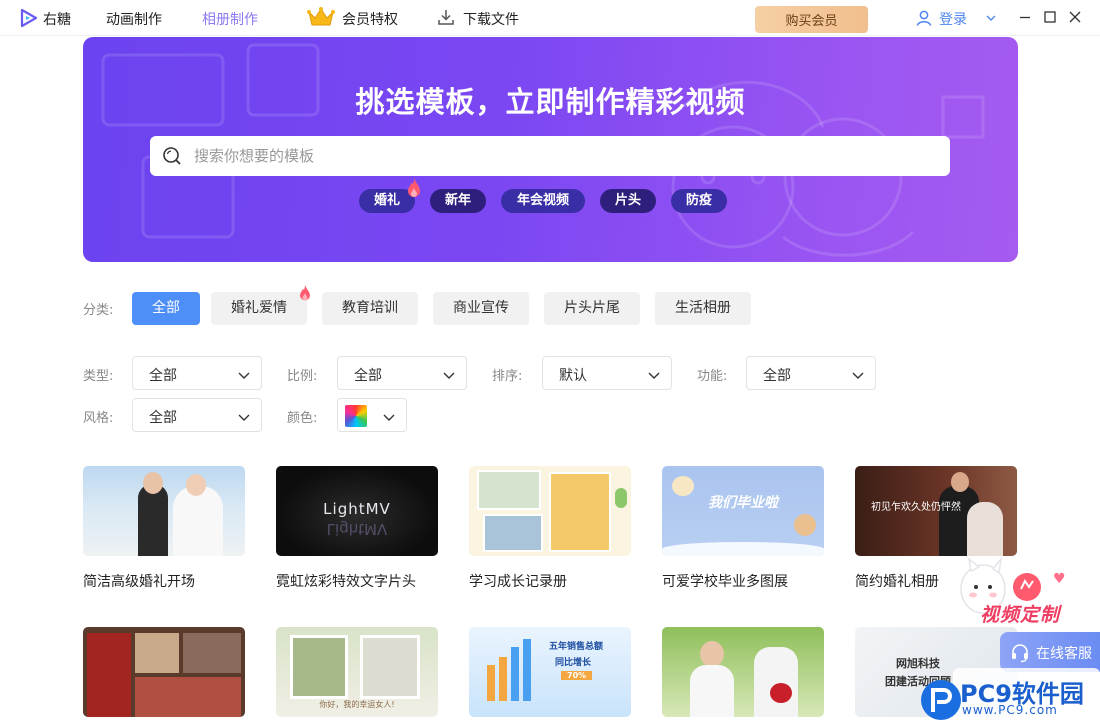 The image size is (1100, 723). I want to click on close-icon, so click(1075, 17).